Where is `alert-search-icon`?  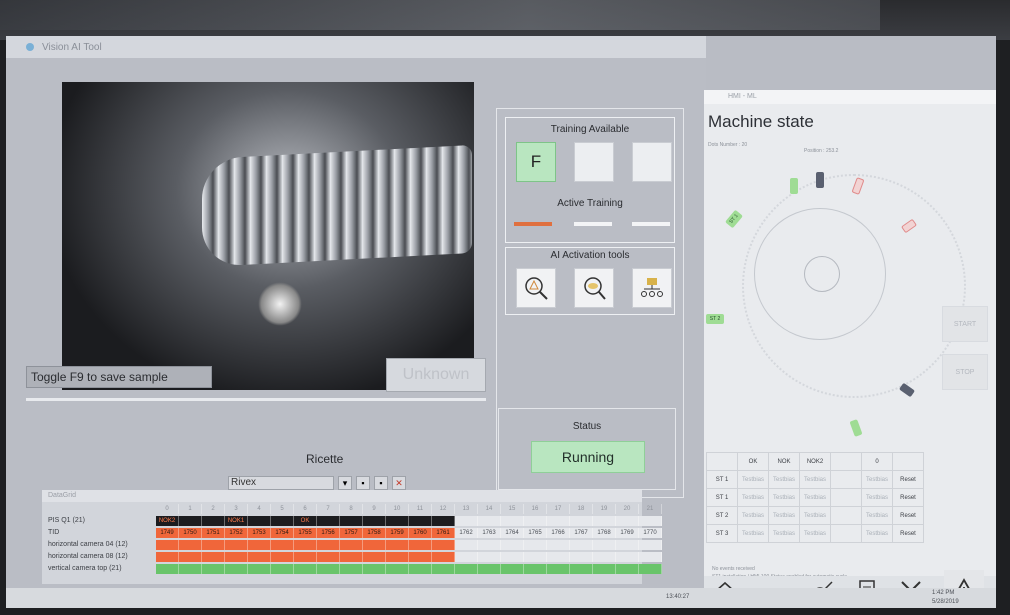
alert-search-icon is located at coordinates (536, 288).